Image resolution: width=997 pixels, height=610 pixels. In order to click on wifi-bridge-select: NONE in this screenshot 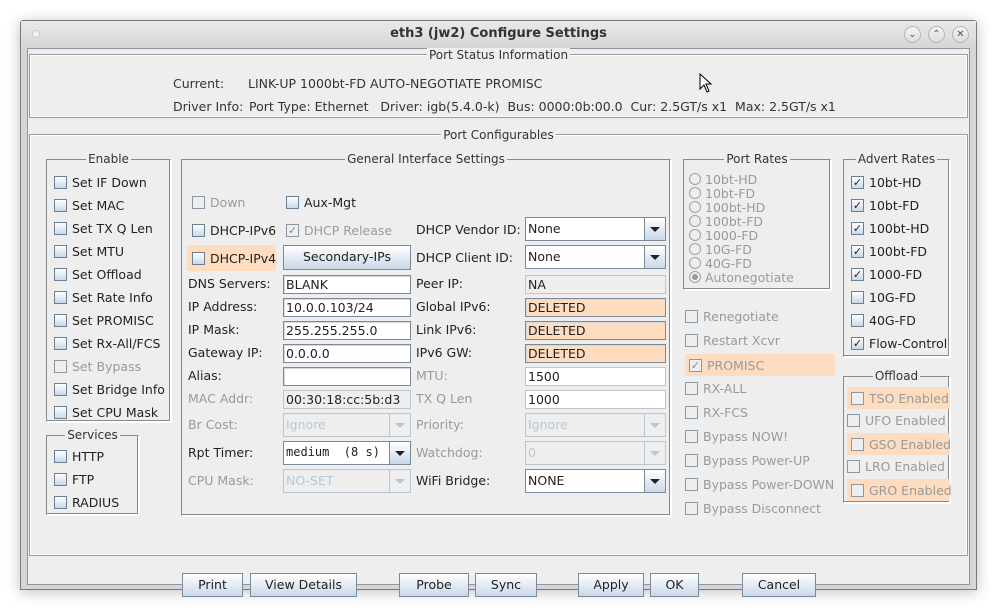, I will do `click(595, 481)`.